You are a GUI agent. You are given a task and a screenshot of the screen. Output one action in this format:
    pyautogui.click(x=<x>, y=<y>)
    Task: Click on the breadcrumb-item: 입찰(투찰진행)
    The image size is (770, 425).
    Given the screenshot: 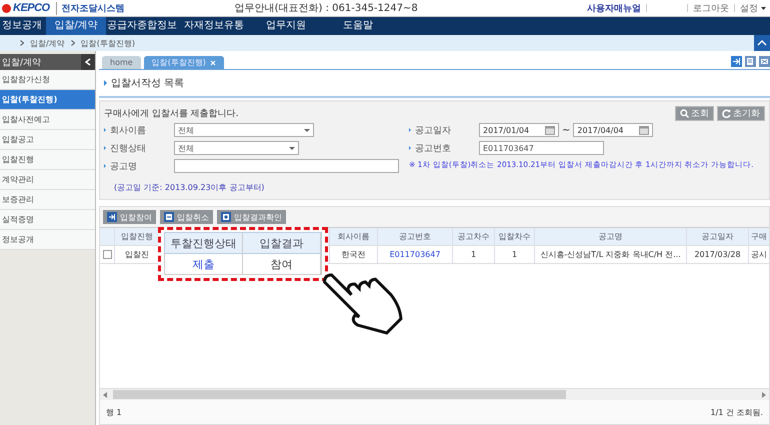 What is the action you would take?
    pyautogui.click(x=107, y=43)
    